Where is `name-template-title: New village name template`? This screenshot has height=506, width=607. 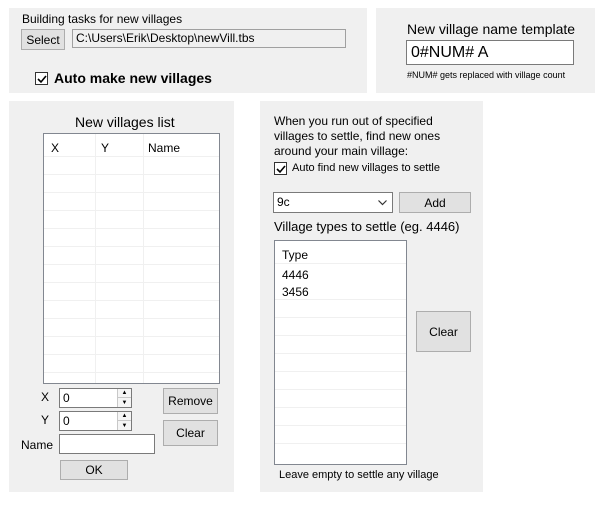 name-template-title: New village name template is located at coordinates (491, 29).